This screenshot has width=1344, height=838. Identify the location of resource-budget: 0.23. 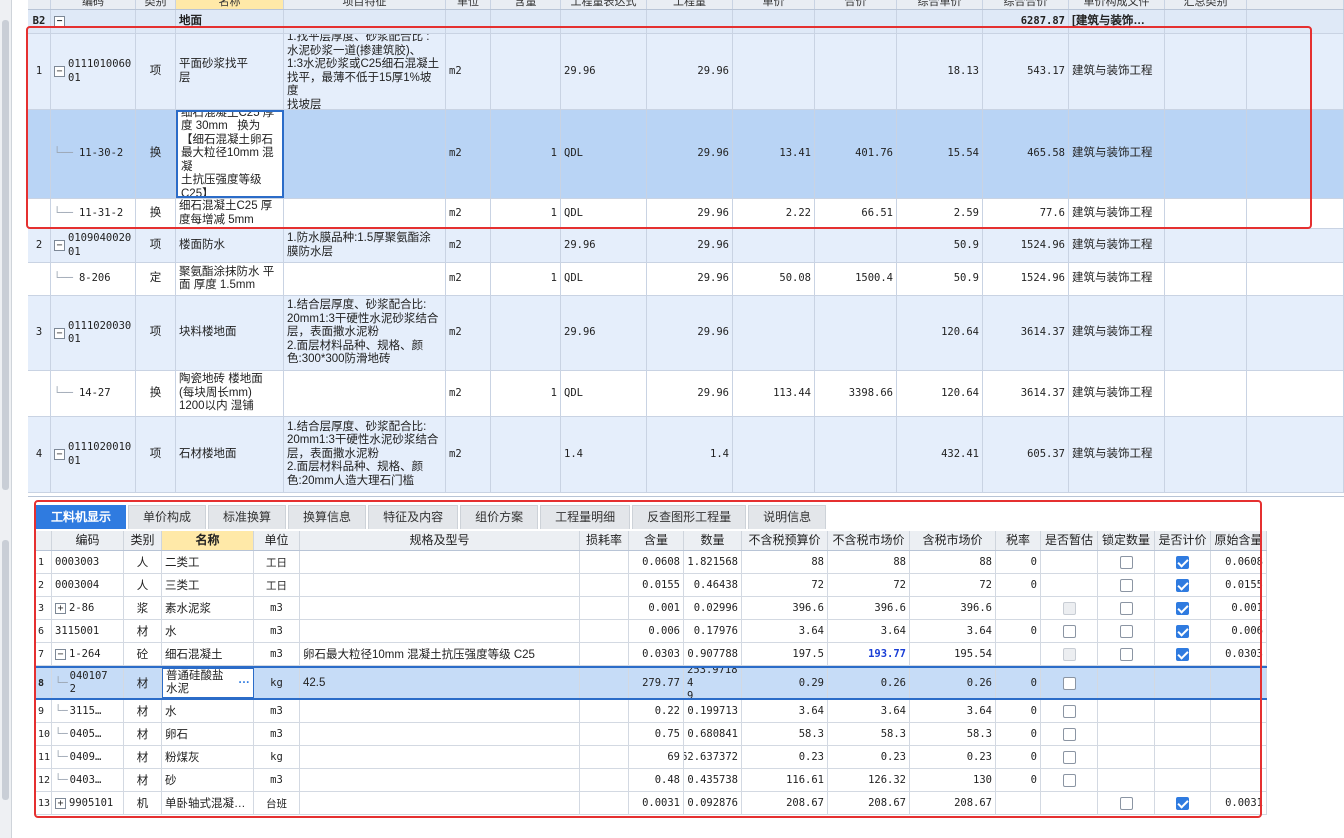
(785, 757).